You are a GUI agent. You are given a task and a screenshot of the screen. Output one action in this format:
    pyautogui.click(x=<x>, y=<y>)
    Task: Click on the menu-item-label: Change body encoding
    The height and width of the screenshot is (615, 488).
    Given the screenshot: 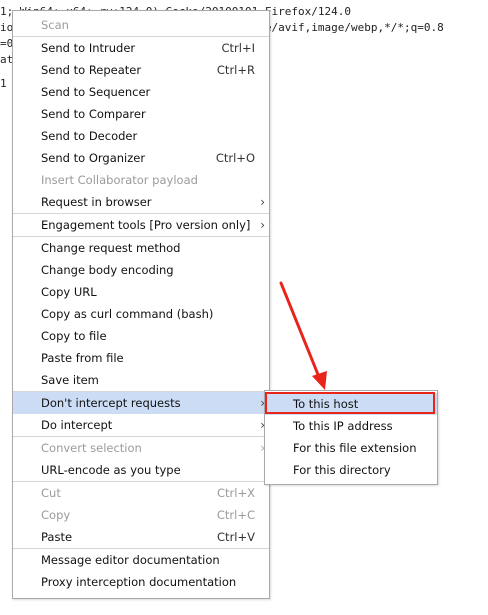 What is the action you would take?
    pyautogui.click(x=107, y=270)
    